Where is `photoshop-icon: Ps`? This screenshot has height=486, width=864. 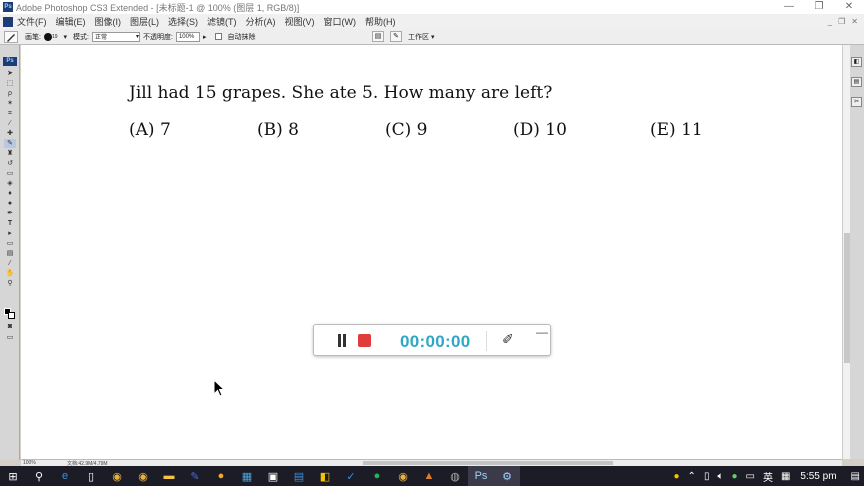
photoshop-icon: Ps is located at coordinates (481, 476).